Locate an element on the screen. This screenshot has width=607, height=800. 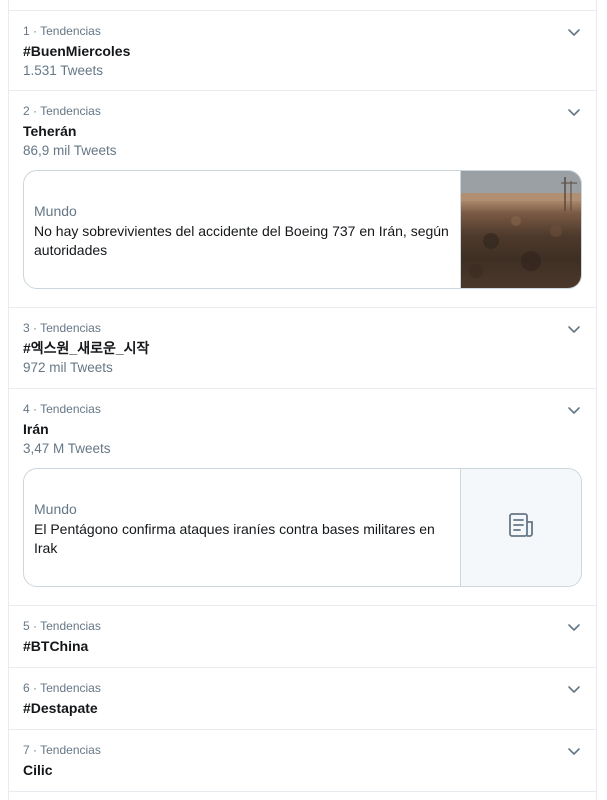
trend-name: Teherán is located at coordinates (50, 131).